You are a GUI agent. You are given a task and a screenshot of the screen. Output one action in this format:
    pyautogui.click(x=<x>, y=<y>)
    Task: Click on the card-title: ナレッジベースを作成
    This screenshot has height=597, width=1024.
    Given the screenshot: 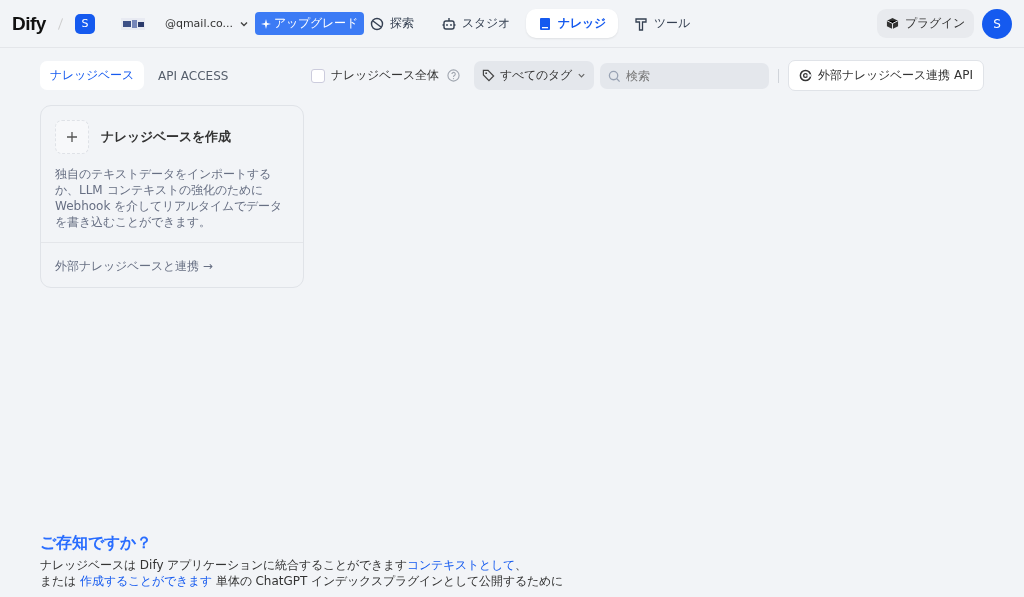 What is the action you would take?
    pyautogui.click(x=166, y=137)
    